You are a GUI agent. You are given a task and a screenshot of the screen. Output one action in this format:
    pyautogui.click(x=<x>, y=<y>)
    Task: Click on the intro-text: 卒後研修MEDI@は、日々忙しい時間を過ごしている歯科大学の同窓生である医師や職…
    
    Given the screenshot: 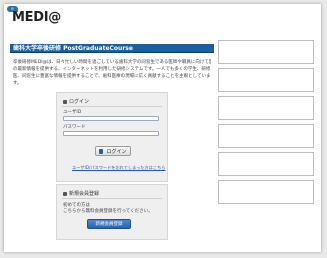 What is the action you would take?
    pyautogui.click(x=112, y=73)
    